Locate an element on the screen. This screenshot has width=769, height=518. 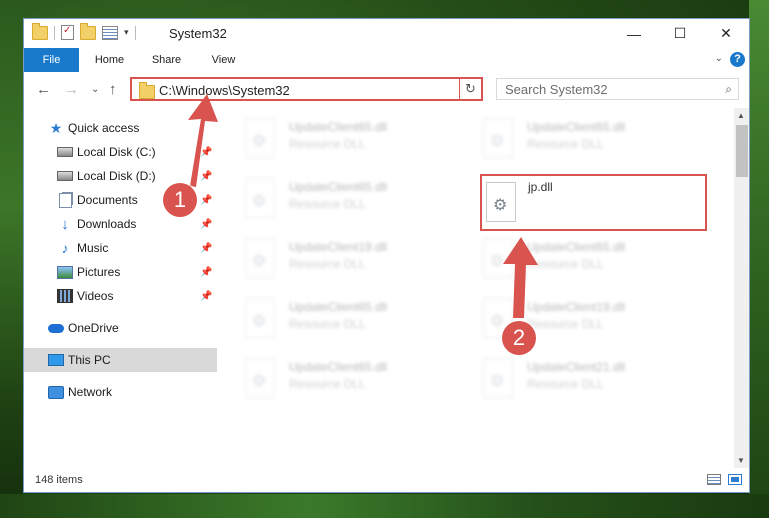
customize-toolbar-dropdown-icon: ▾ is located at coordinates (126, 32).